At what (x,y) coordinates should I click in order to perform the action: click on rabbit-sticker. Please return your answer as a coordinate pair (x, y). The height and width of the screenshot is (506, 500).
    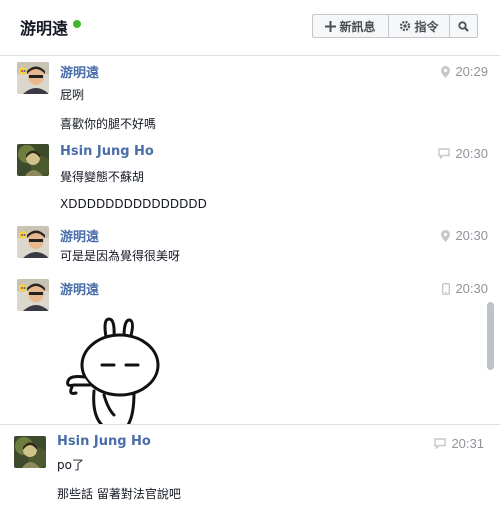
    Looking at the image, I should click on (114, 369).